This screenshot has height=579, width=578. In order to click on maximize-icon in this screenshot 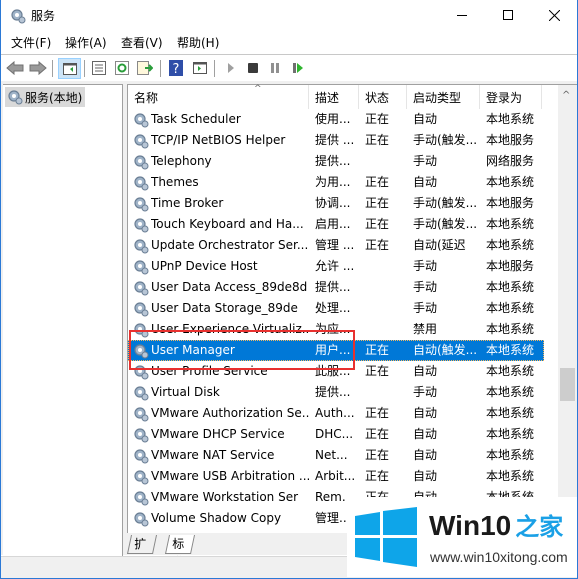, I will do `click(508, 15)`.